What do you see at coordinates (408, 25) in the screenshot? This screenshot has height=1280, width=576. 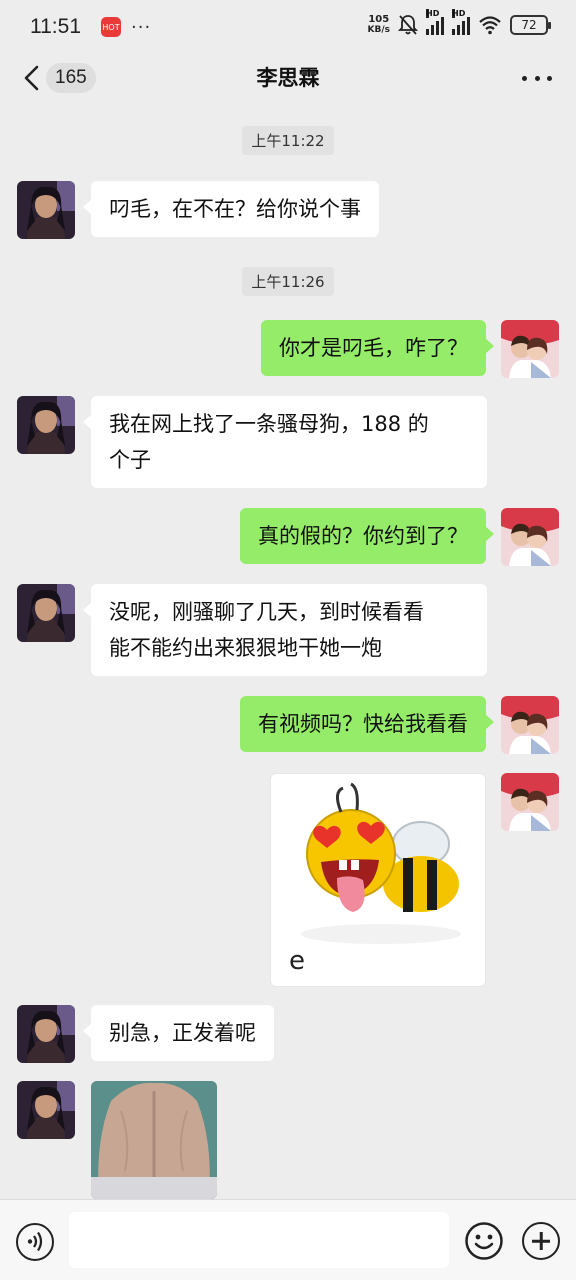 I see `mute-bell-icon` at bounding box center [408, 25].